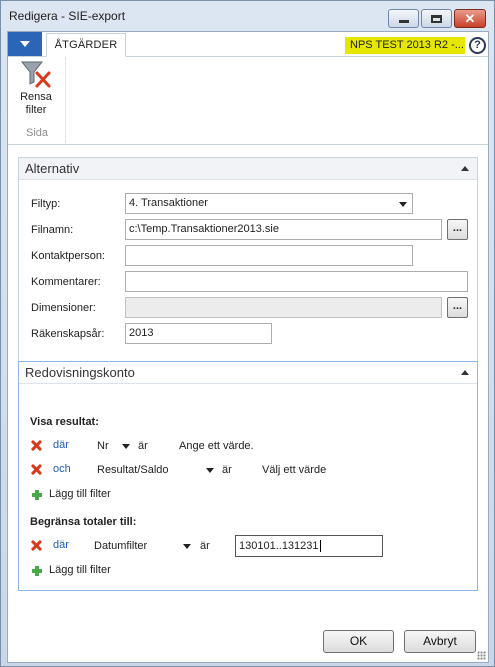 The image size is (495, 667). Describe the element at coordinates (52, 230) in the screenshot. I see `filnamn-label: Filnamn:` at that location.